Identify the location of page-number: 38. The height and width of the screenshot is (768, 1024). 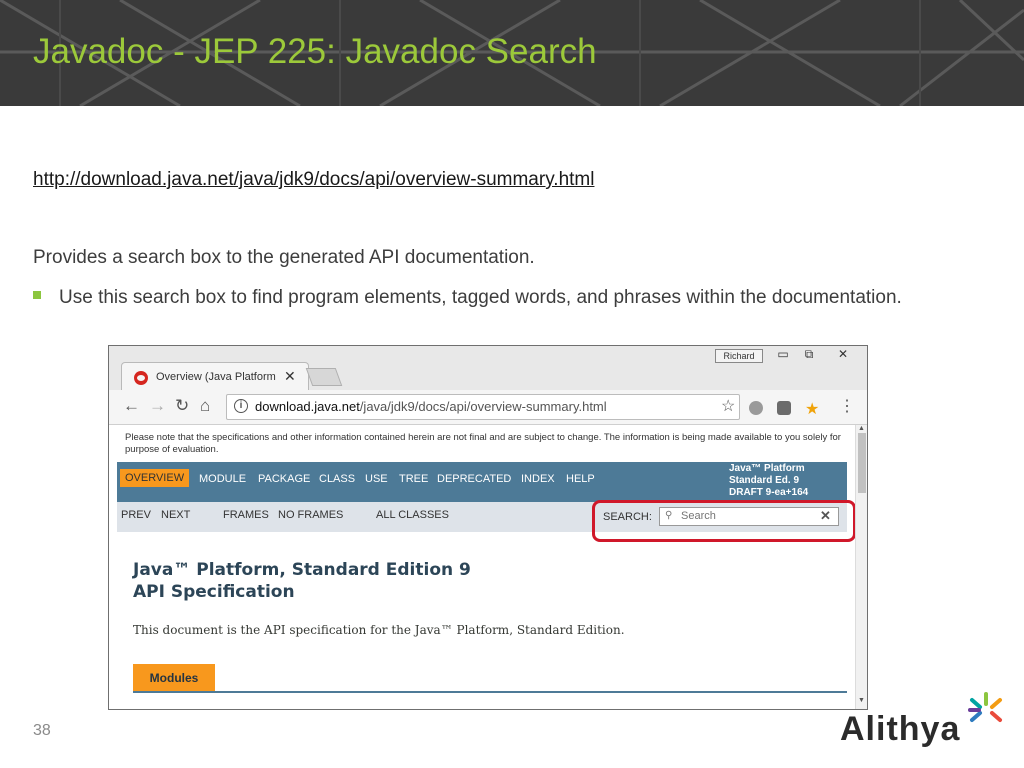
(42, 730).